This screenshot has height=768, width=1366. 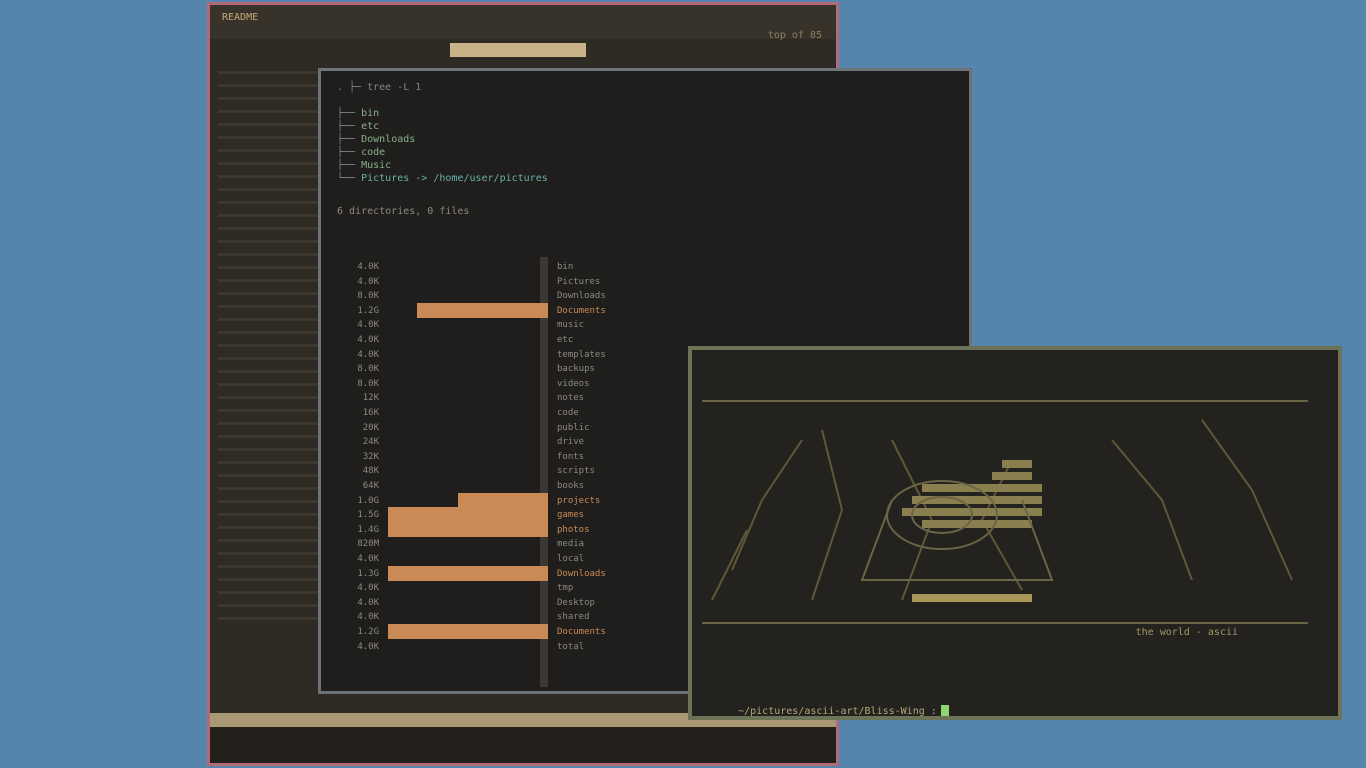 What do you see at coordinates (571, 325) in the screenshot?
I see `usage-label: music` at bounding box center [571, 325].